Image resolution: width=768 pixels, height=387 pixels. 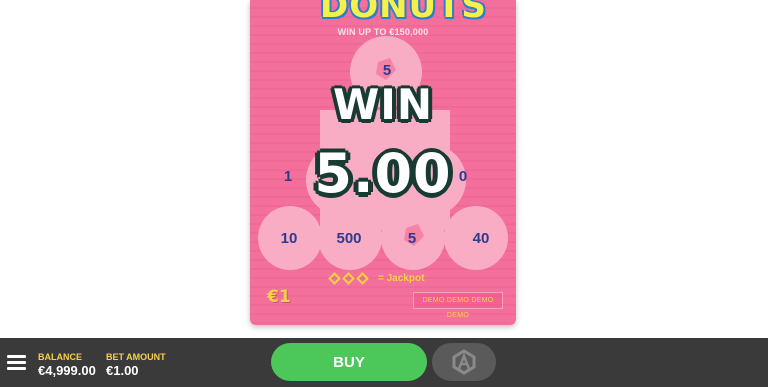 What do you see at coordinates (289, 238) in the screenshot?
I see `grid-cell-bottom-1: 10` at bounding box center [289, 238].